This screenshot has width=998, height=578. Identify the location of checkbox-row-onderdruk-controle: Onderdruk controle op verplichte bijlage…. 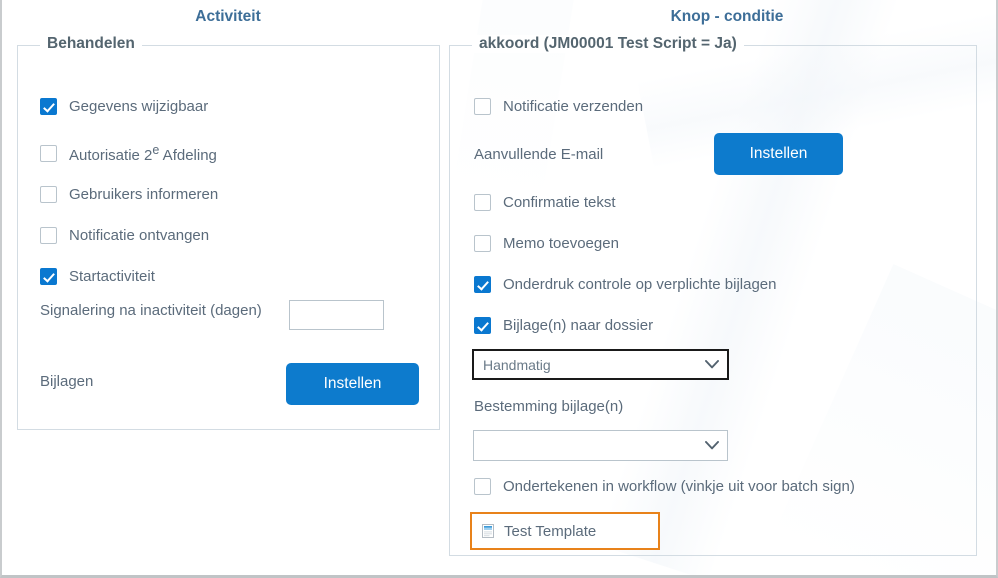
(625, 284).